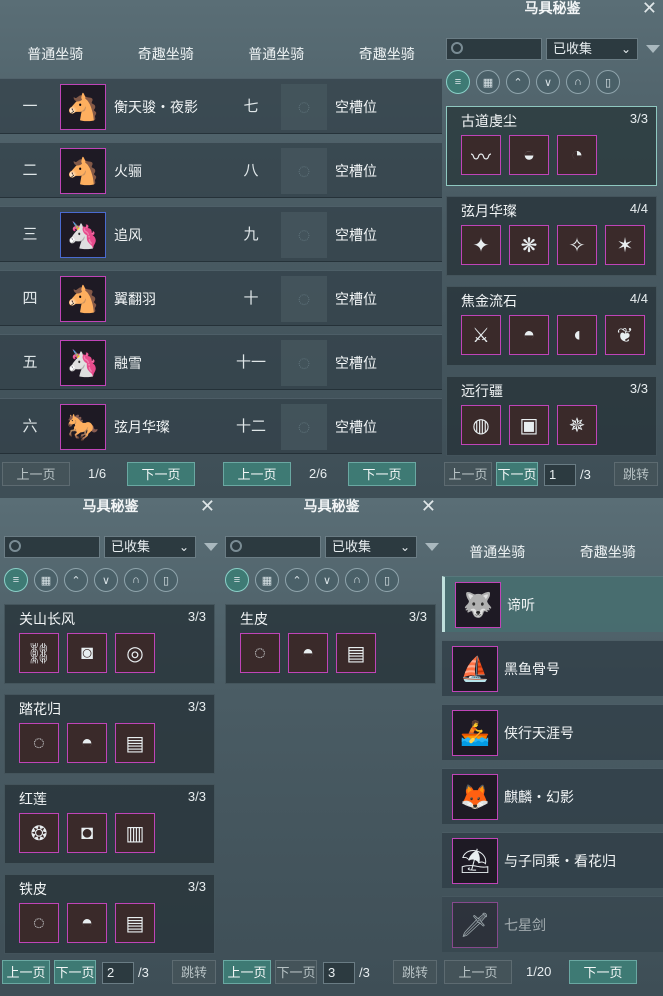 The height and width of the screenshot is (996, 663). What do you see at coordinates (552, 860) in the screenshot?
I see `fun-mount-row: ⛱ 与子同乘・看花归` at bounding box center [552, 860].